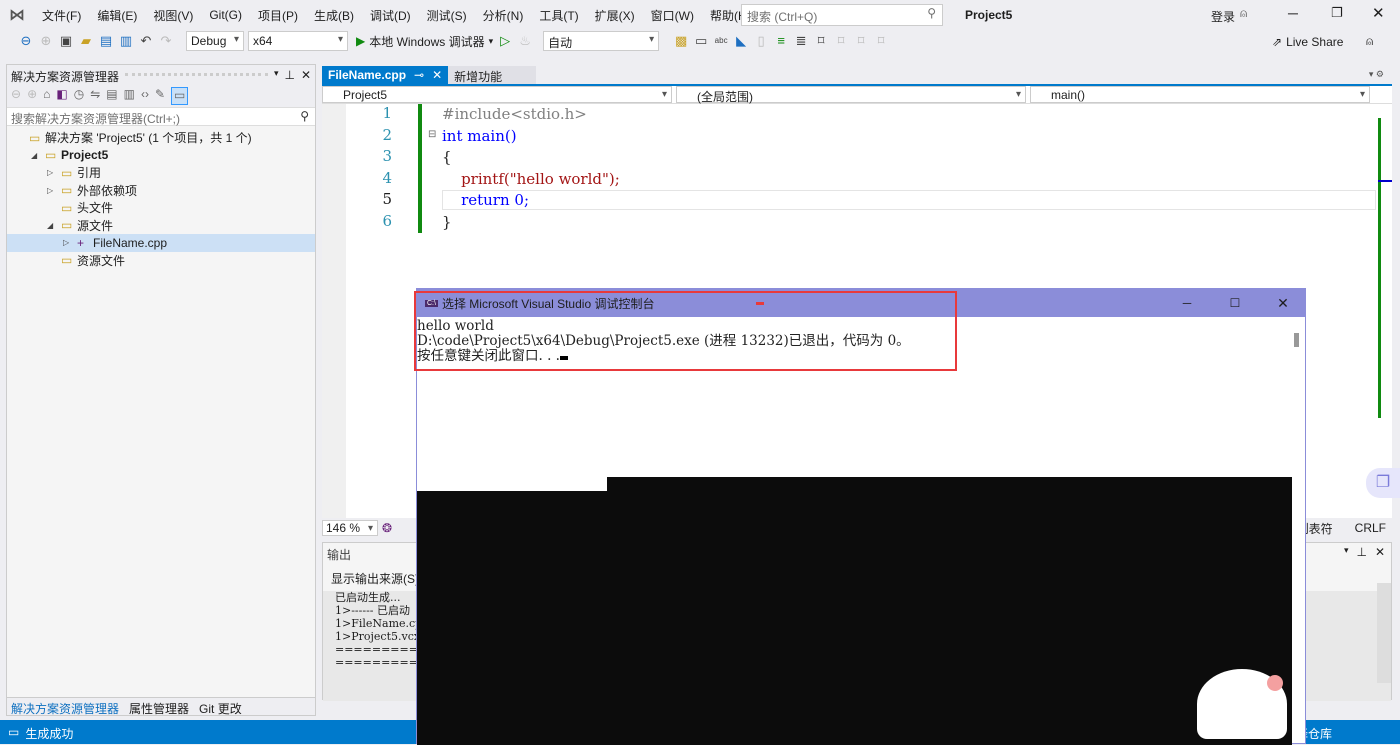 This screenshot has height=745, width=1400. Describe the element at coordinates (161, 208) in the screenshot. I see `tree-item: ▭ 头文件` at that location.